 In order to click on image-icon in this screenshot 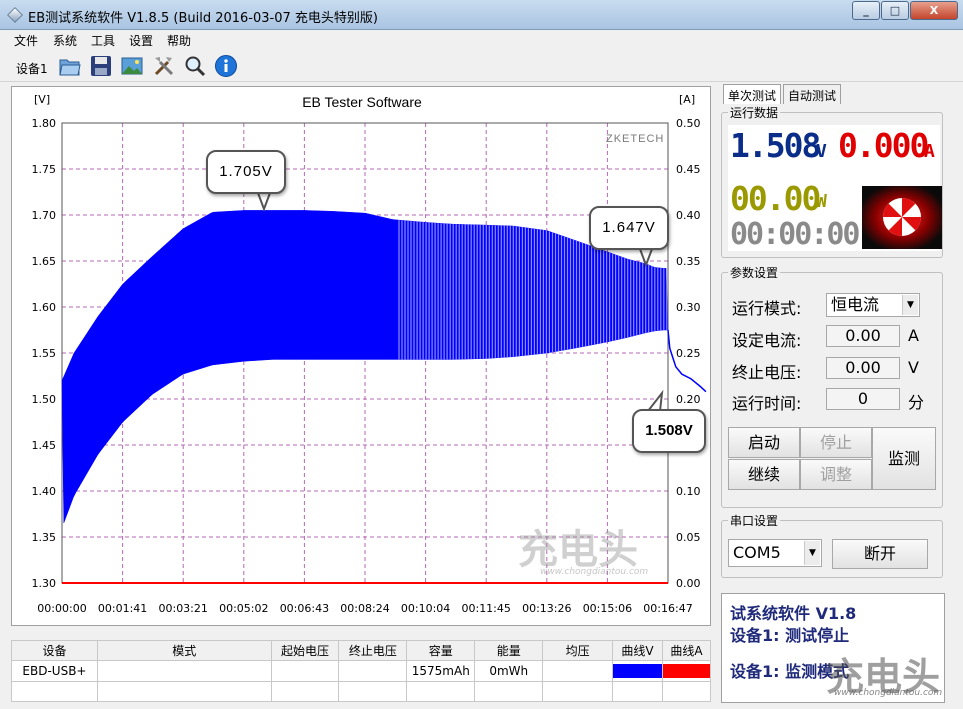, I will do `click(132, 66)`.